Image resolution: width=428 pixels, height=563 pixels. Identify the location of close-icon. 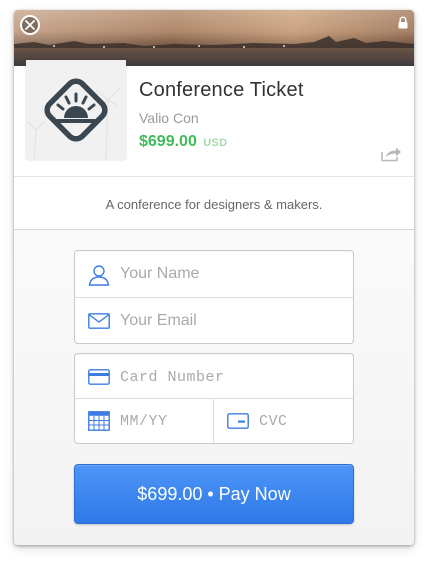
(30, 25).